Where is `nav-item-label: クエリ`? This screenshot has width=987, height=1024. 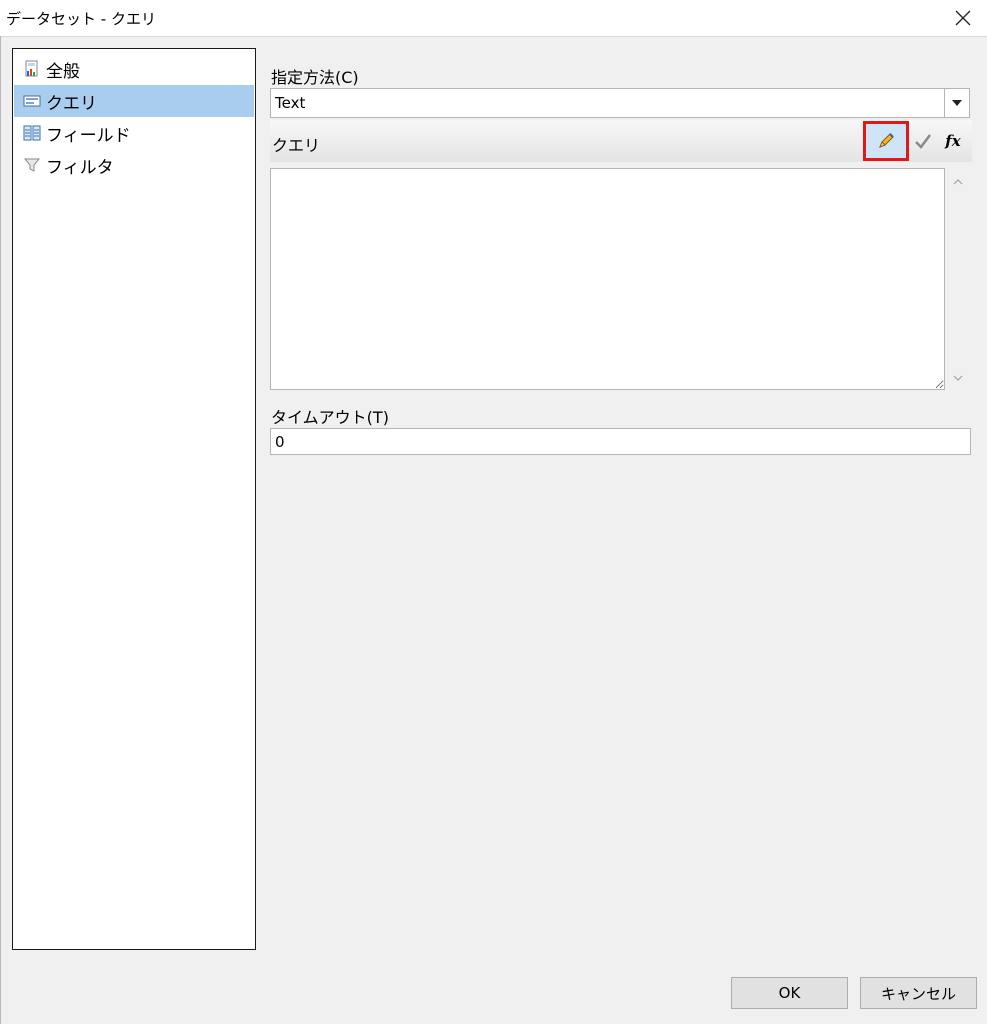
nav-item-label: クエリ is located at coordinates (71, 103).